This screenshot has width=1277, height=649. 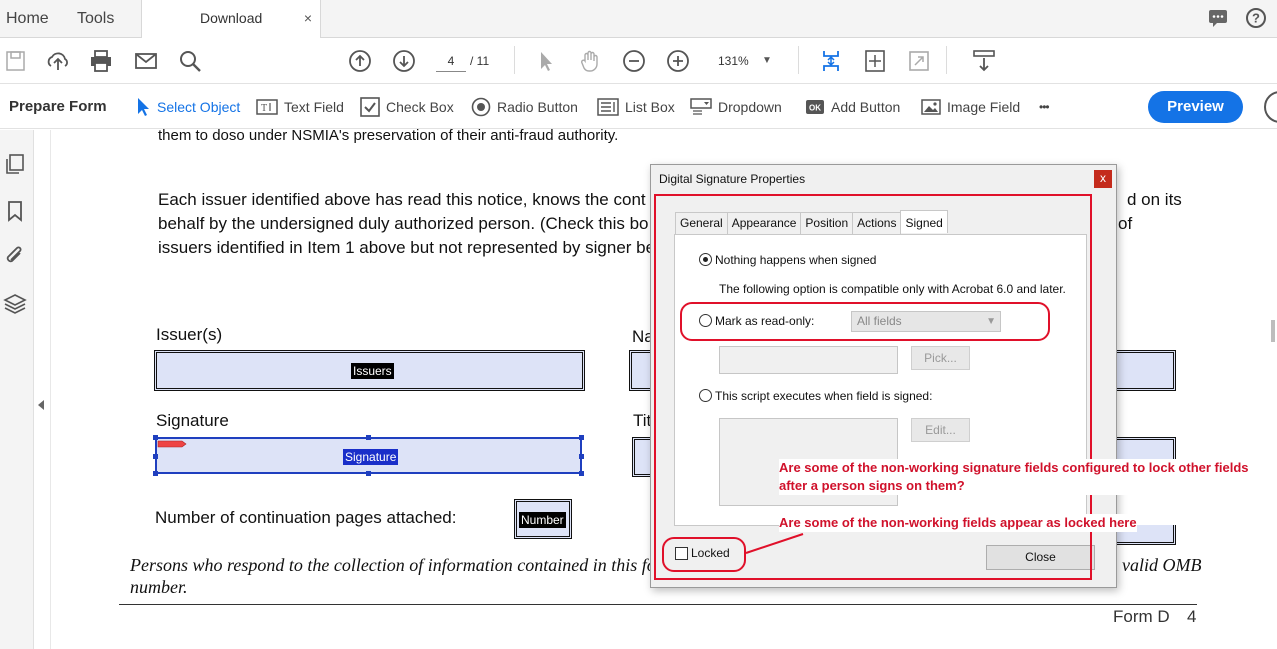 I want to click on pages-icon, so click(x=15, y=164).